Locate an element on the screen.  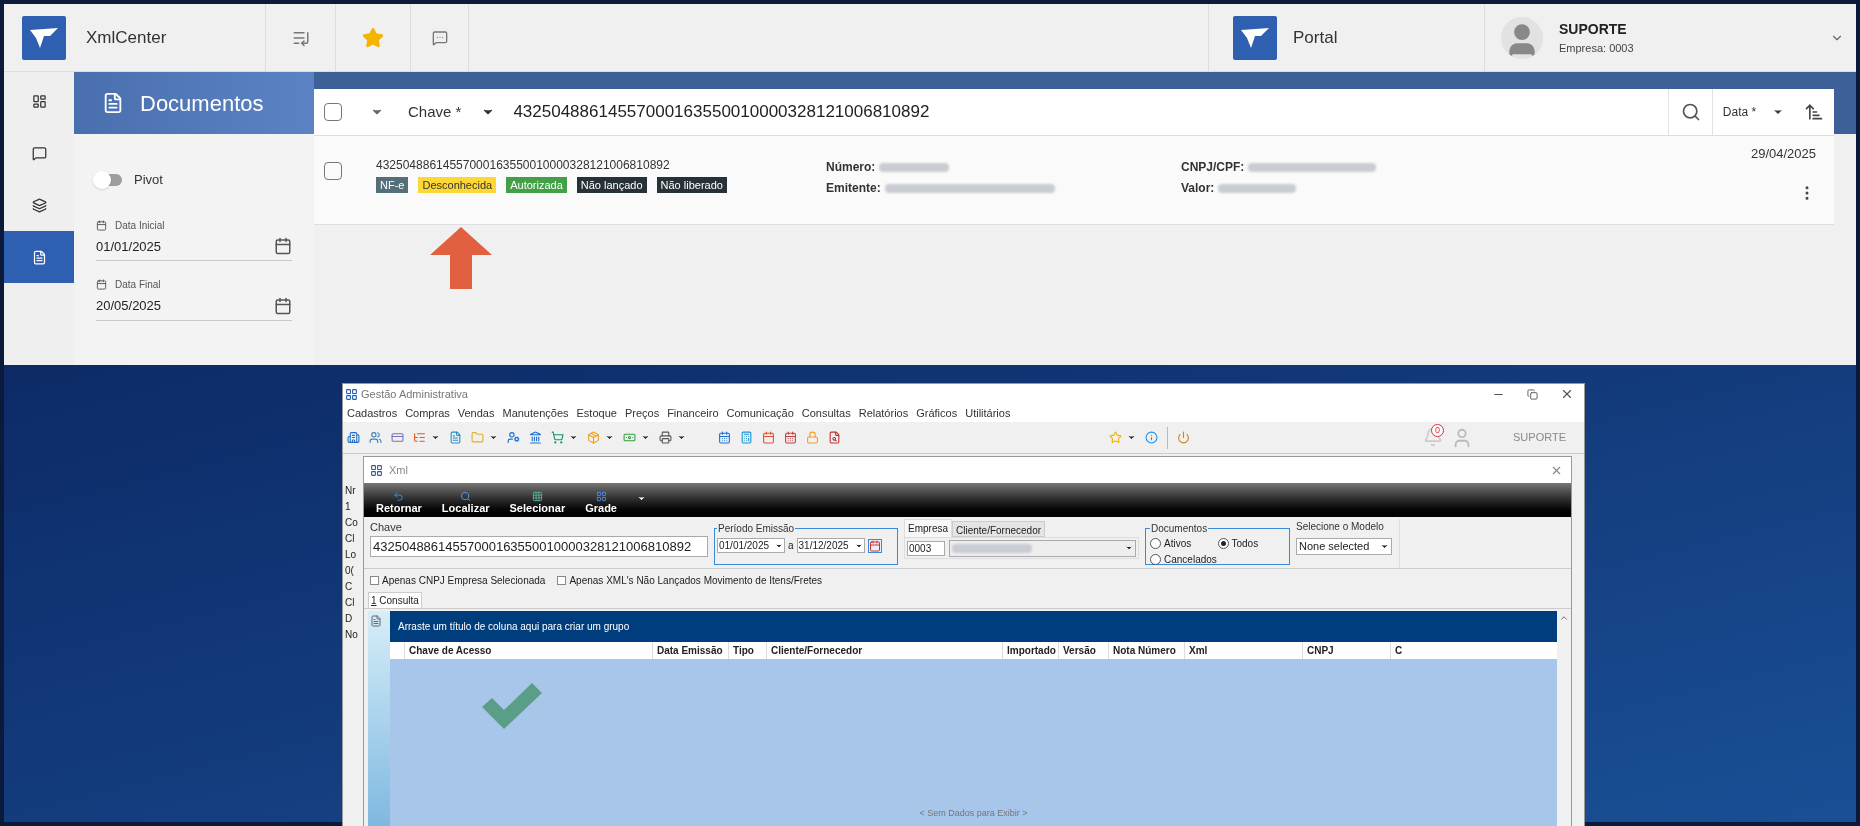
model-dropdown: None selected is located at coordinates (1344, 546).